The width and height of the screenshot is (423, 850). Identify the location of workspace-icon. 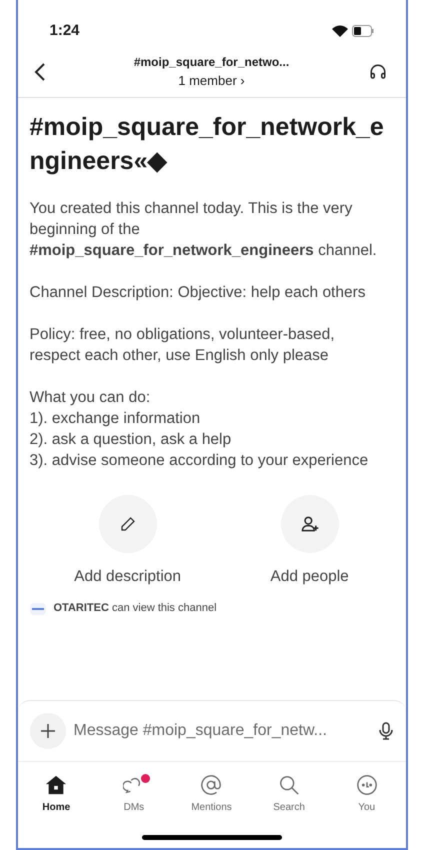
(38, 608).